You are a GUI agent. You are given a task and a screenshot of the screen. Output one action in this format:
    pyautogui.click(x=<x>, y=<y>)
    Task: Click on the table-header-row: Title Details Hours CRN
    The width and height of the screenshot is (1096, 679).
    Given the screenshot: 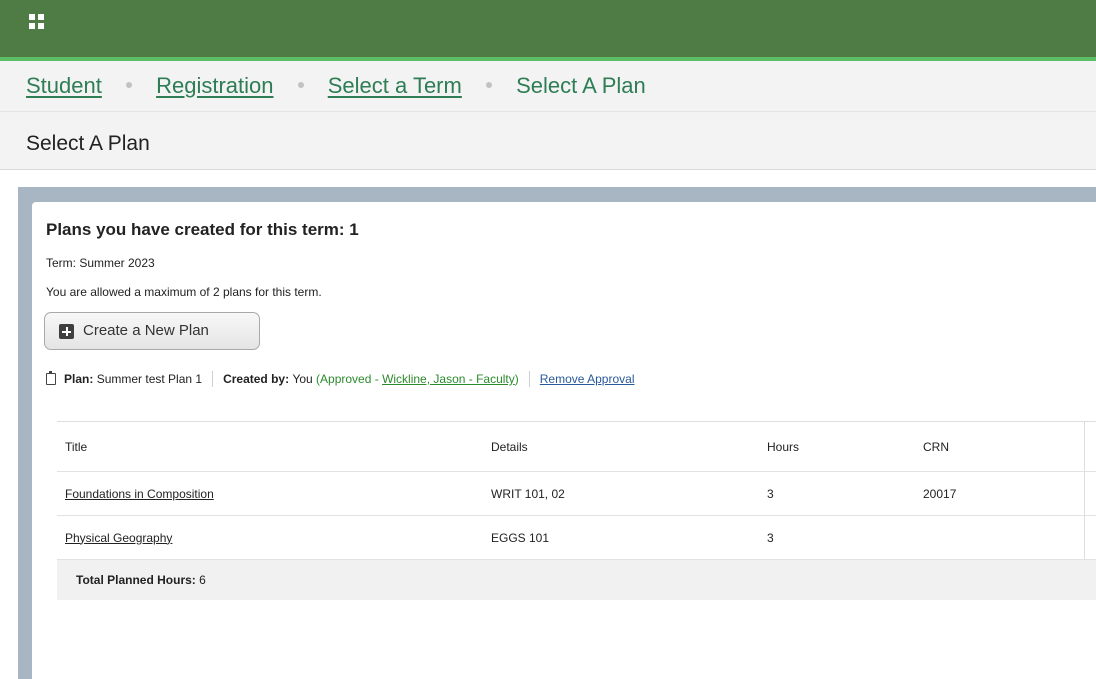 What is the action you would take?
    pyautogui.click(x=576, y=446)
    